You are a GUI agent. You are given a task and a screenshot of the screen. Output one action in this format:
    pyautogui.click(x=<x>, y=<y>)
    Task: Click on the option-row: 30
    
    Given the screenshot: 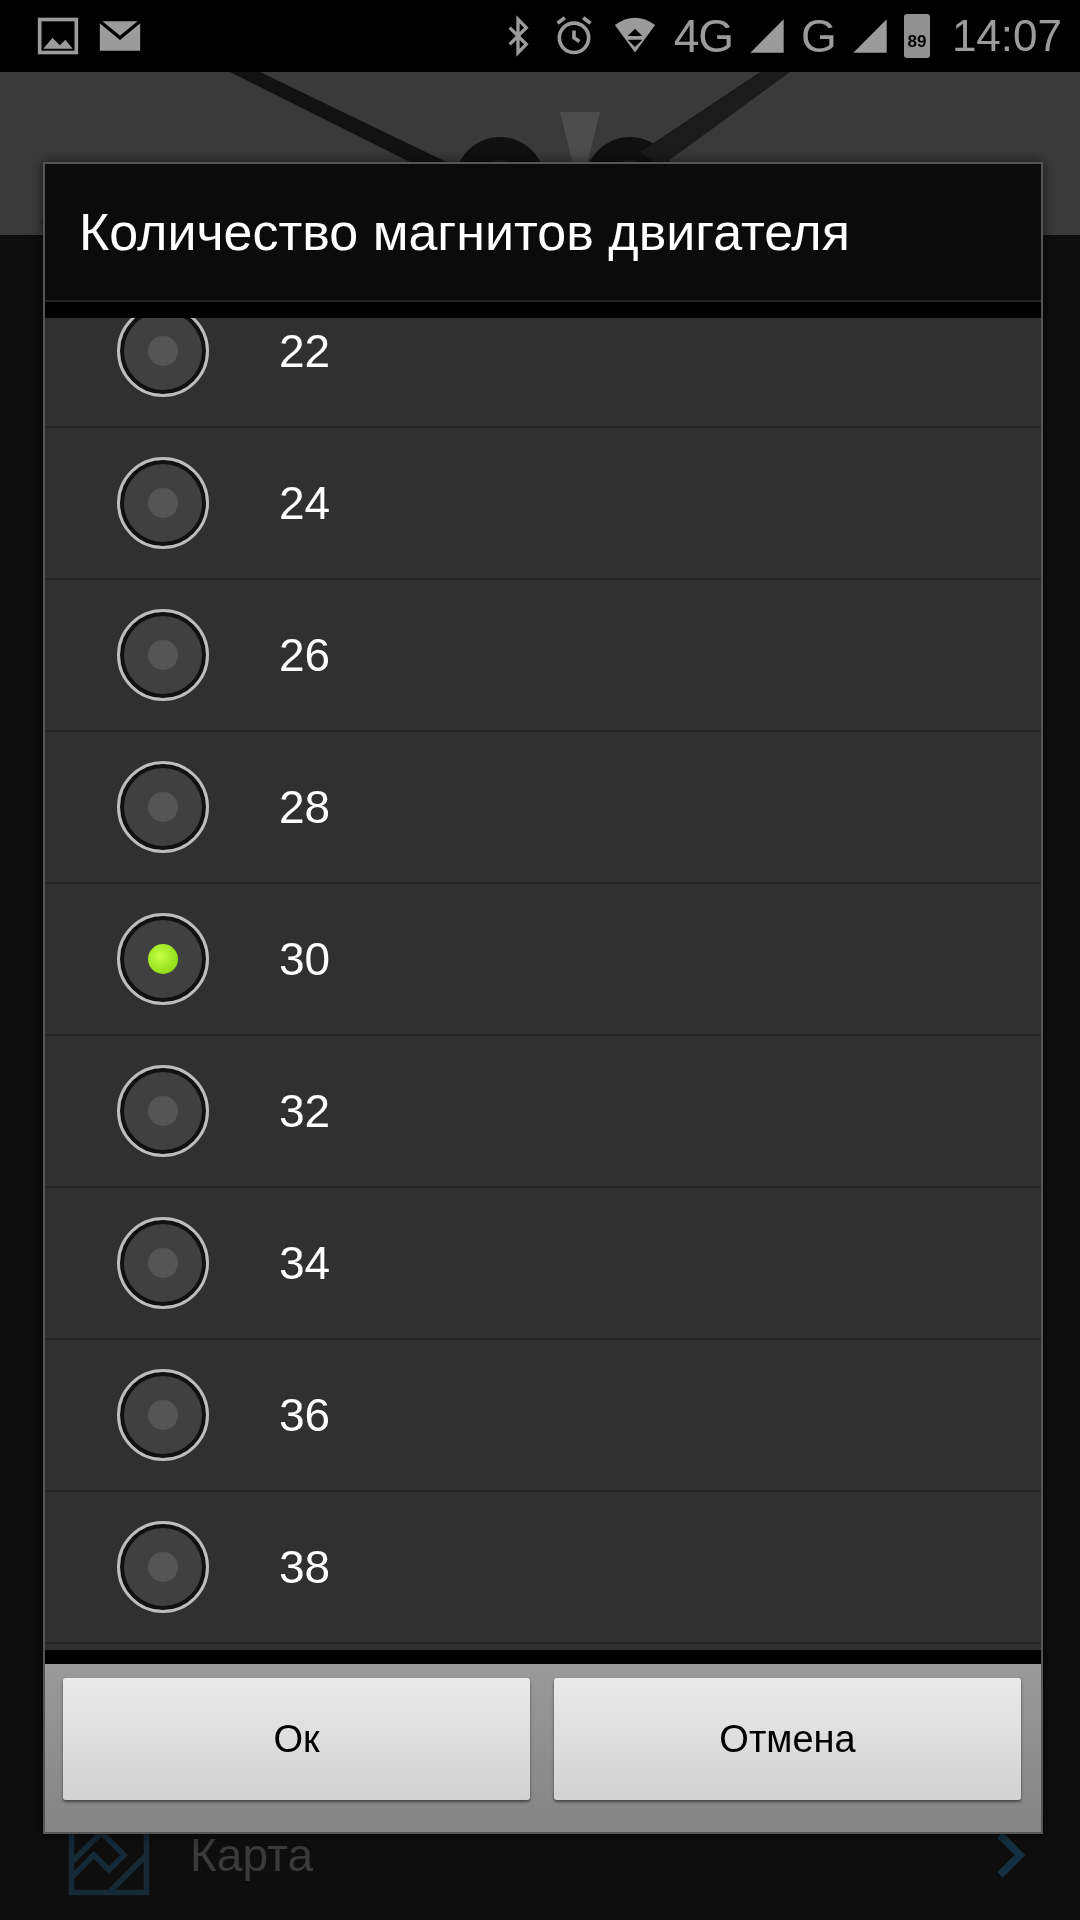 What is the action you would take?
    pyautogui.click(x=543, y=960)
    